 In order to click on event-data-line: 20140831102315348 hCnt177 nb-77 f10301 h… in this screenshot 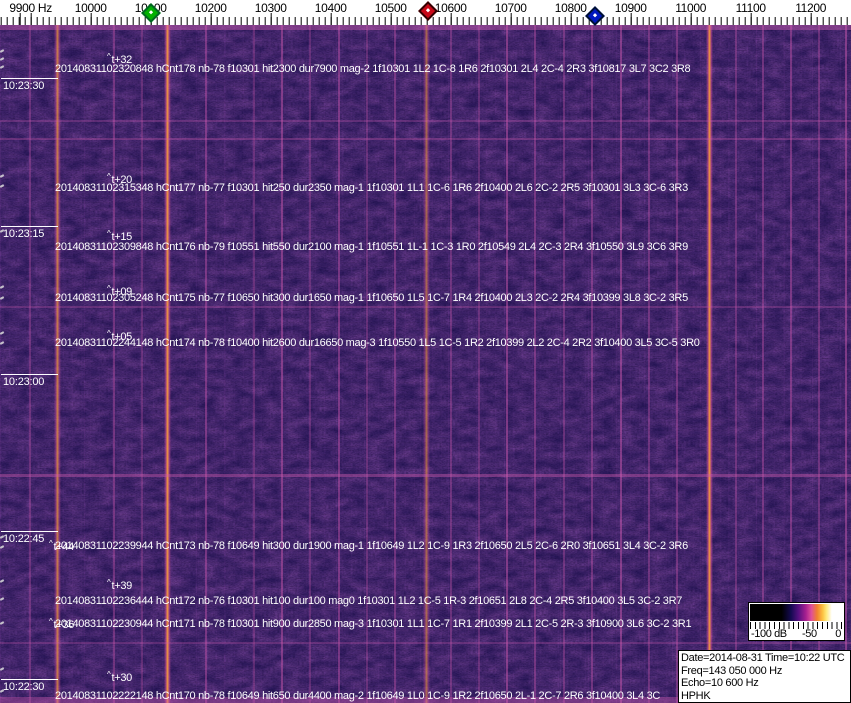, I will do `click(371, 188)`.